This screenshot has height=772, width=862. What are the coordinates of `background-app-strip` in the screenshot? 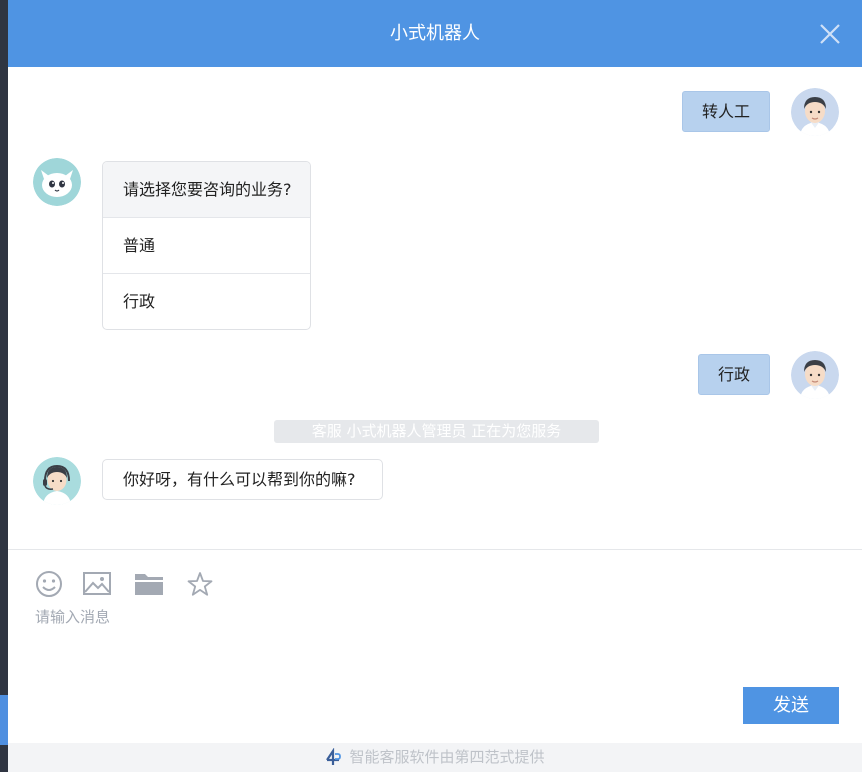 It's located at (4, 386).